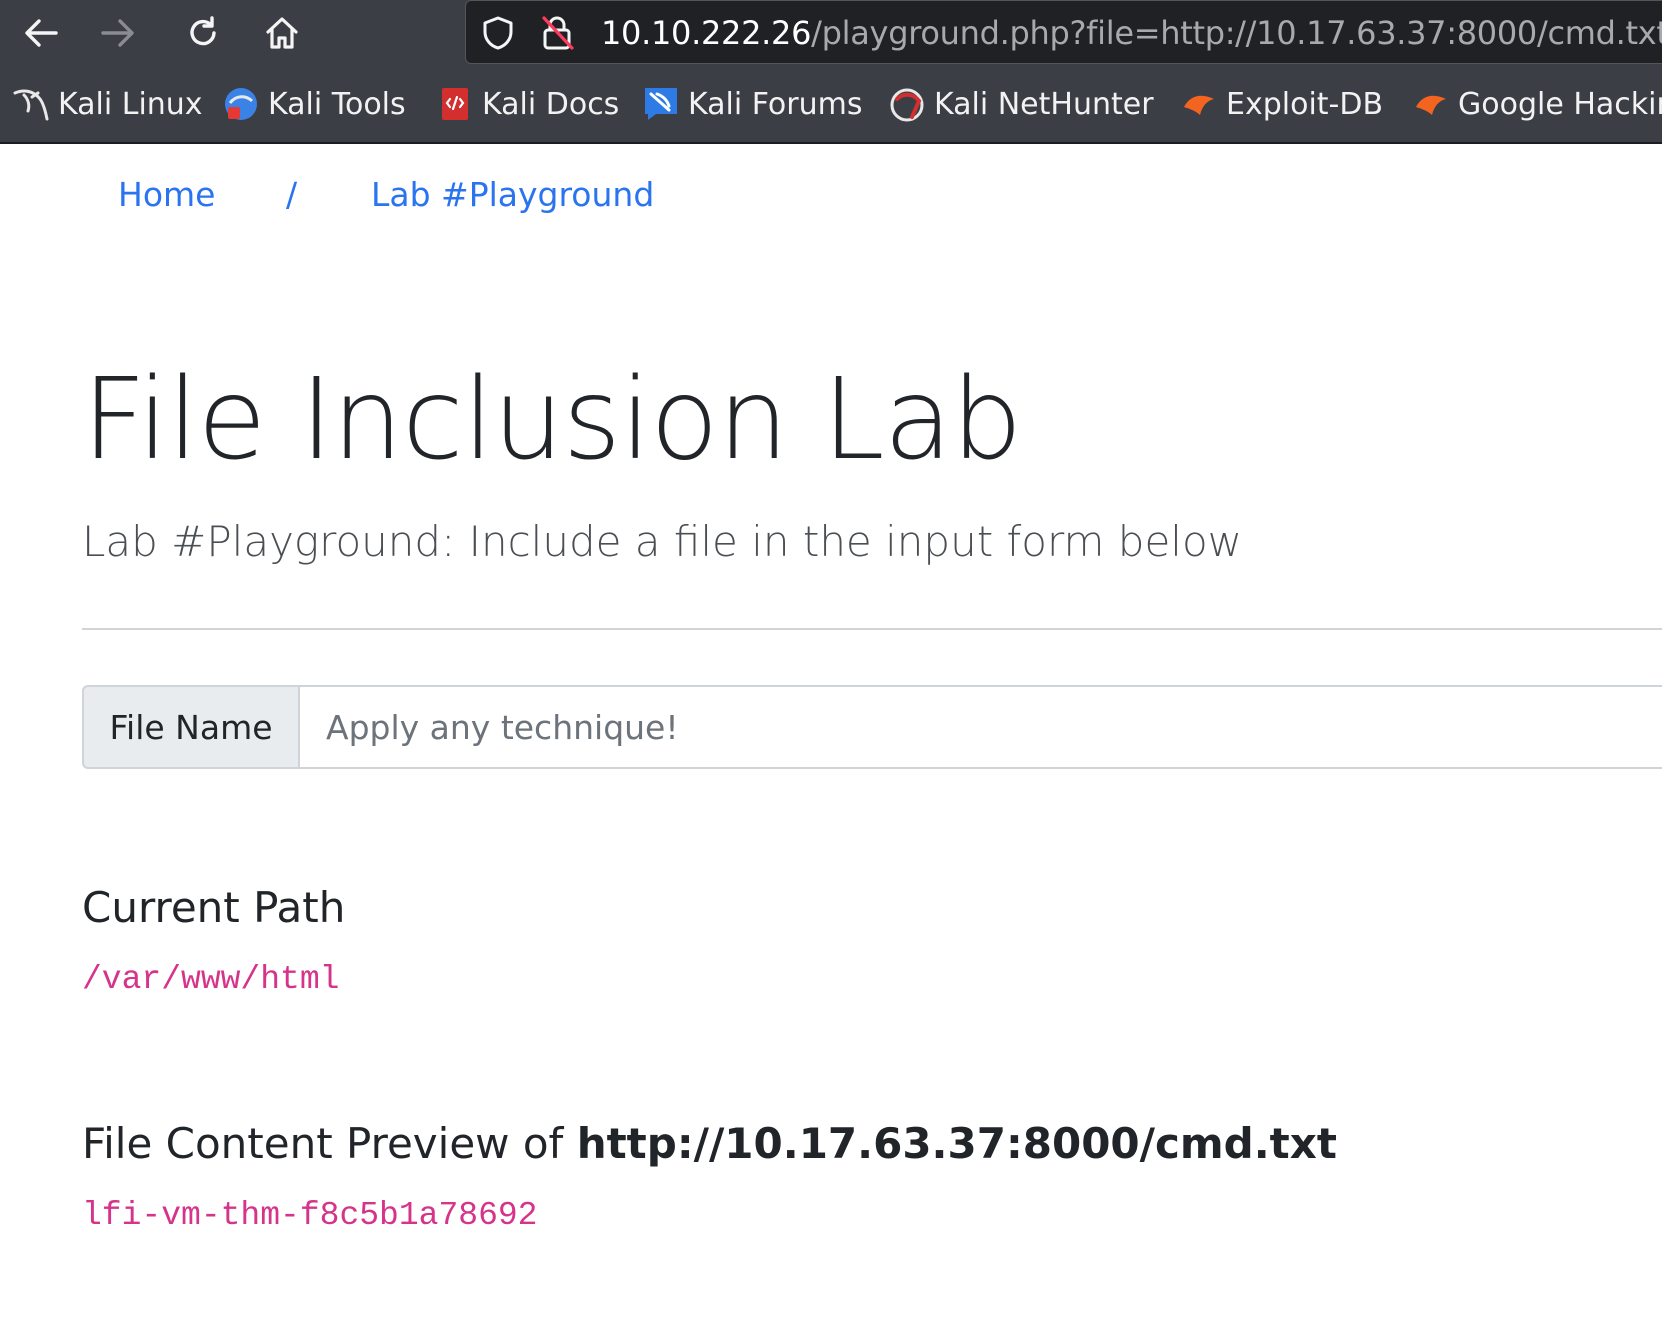 The height and width of the screenshot is (1320, 1662). I want to click on current-path-value: /var/www/html, so click(211, 979).